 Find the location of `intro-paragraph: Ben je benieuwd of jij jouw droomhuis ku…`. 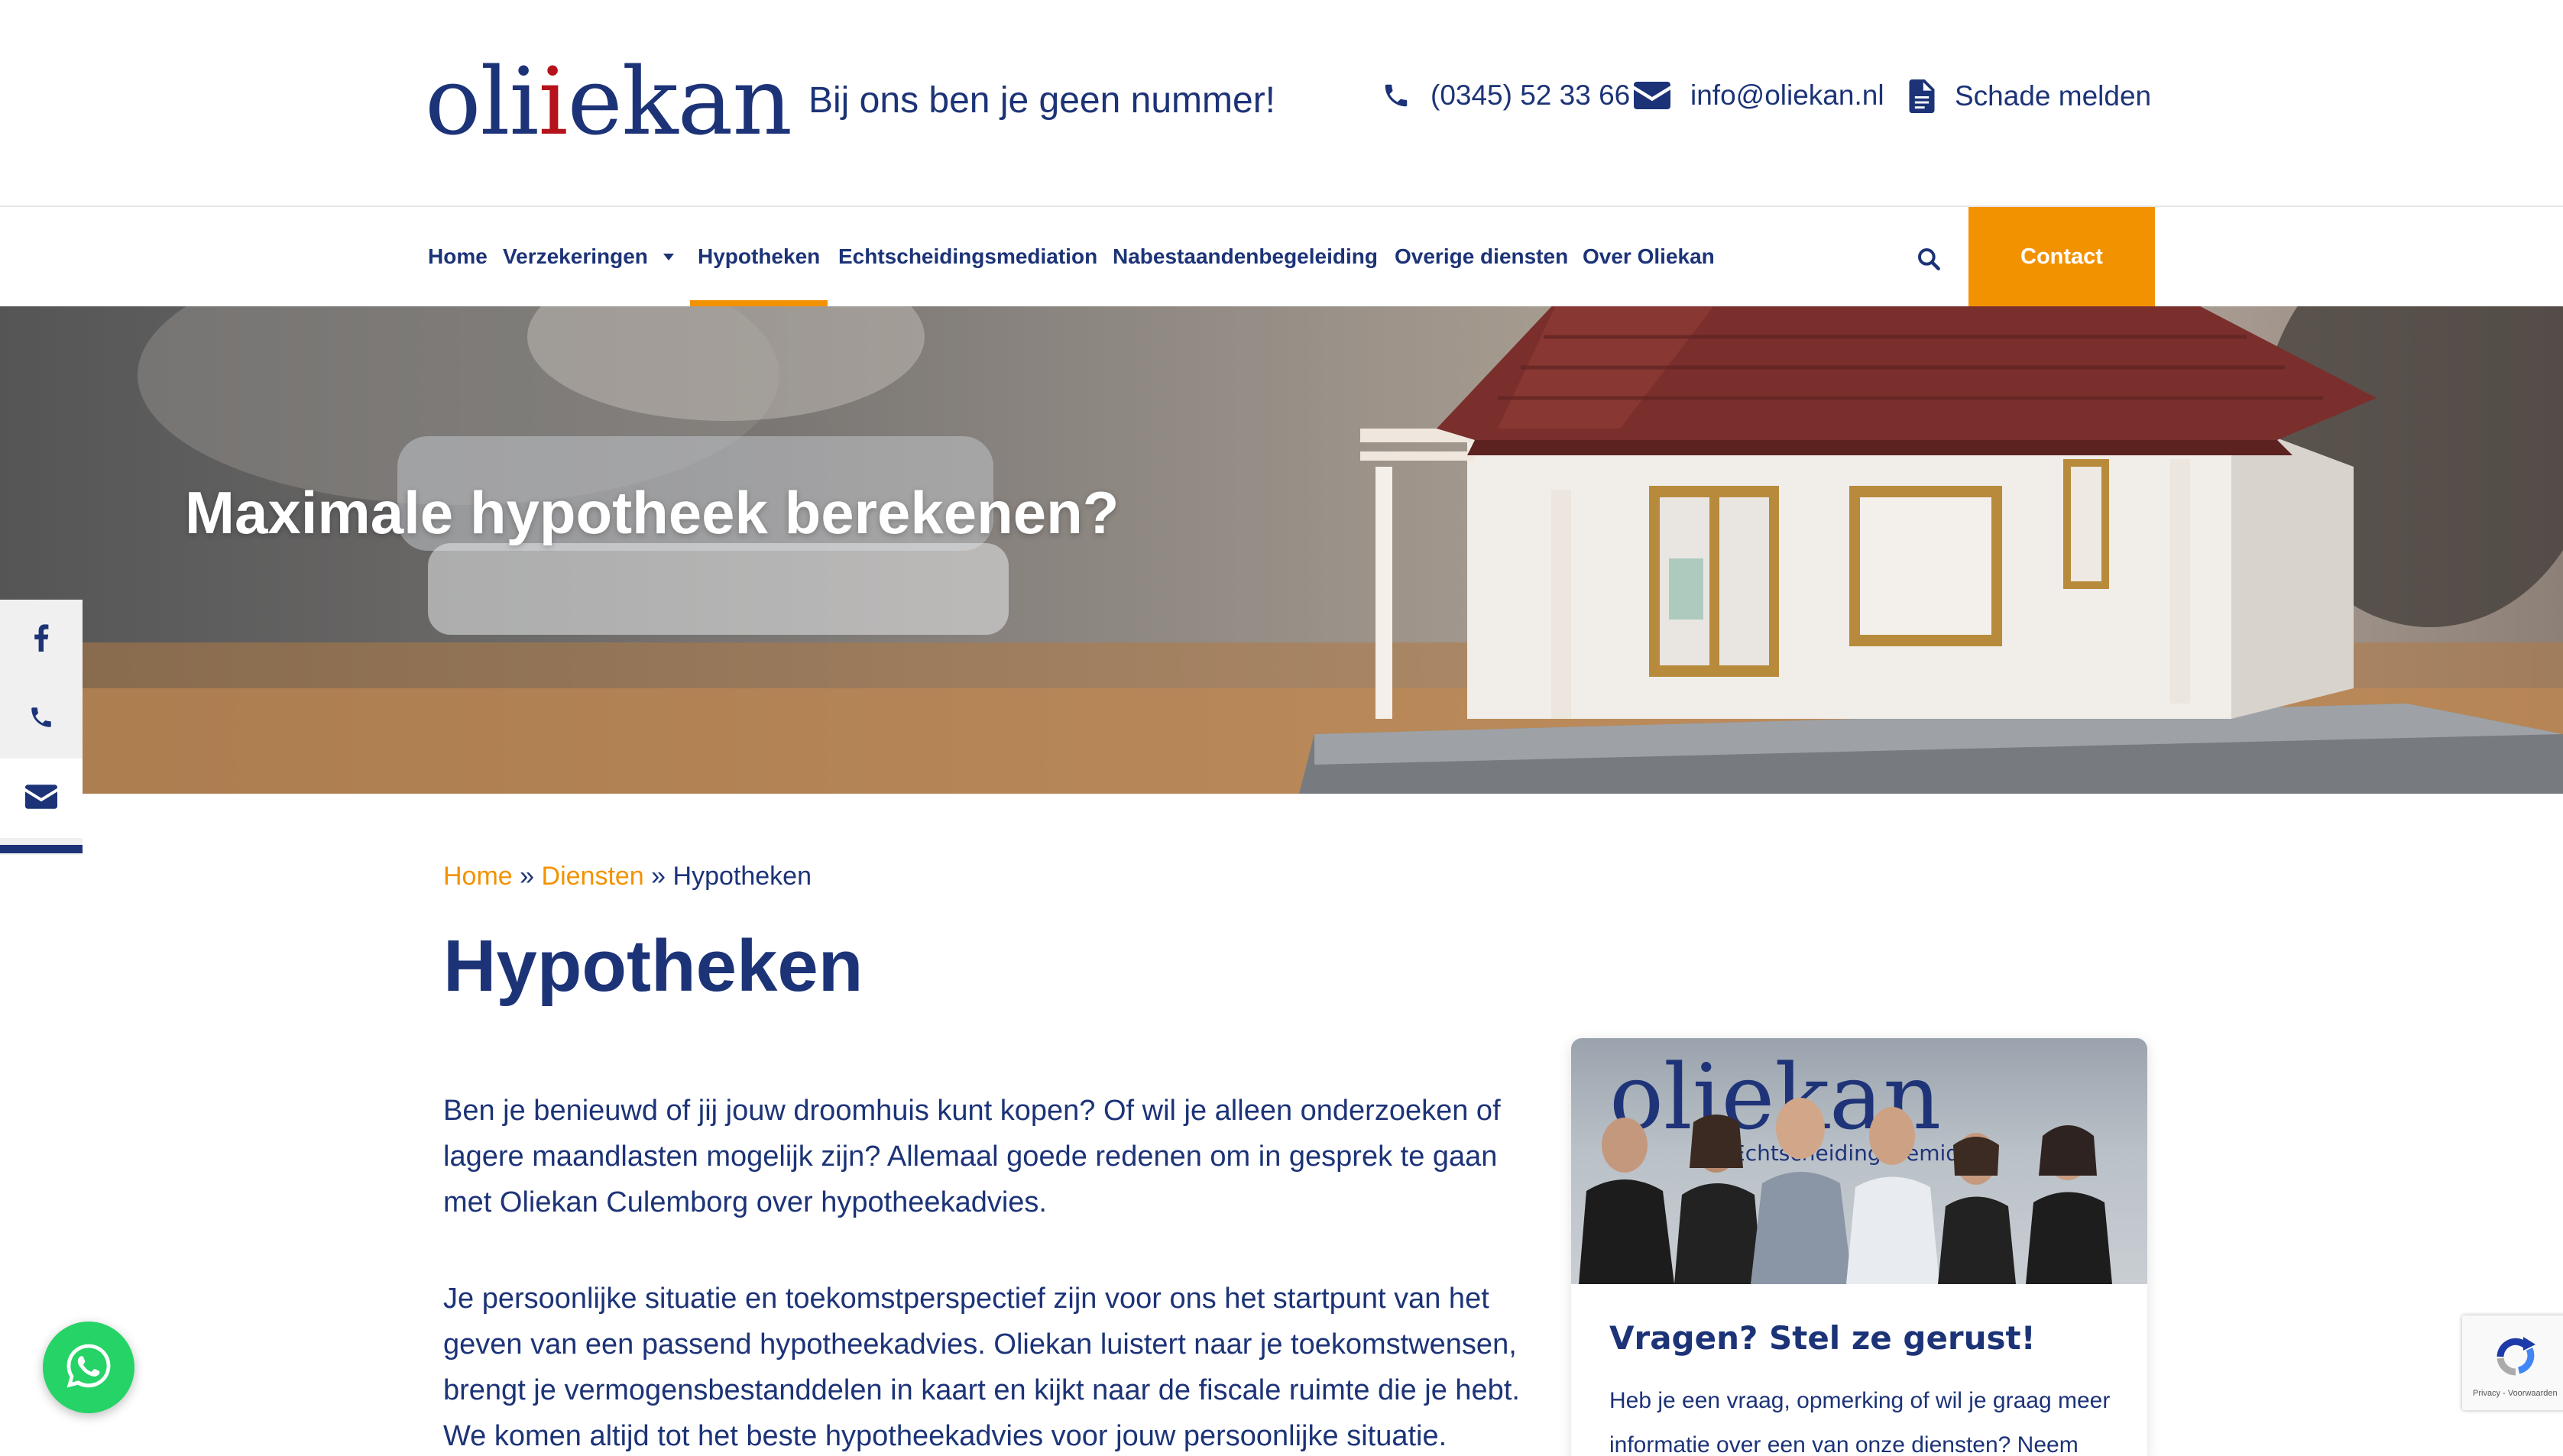

intro-paragraph: Ben je benieuwd of jij jouw droomhuis ku… is located at coordinates (972, 1156).